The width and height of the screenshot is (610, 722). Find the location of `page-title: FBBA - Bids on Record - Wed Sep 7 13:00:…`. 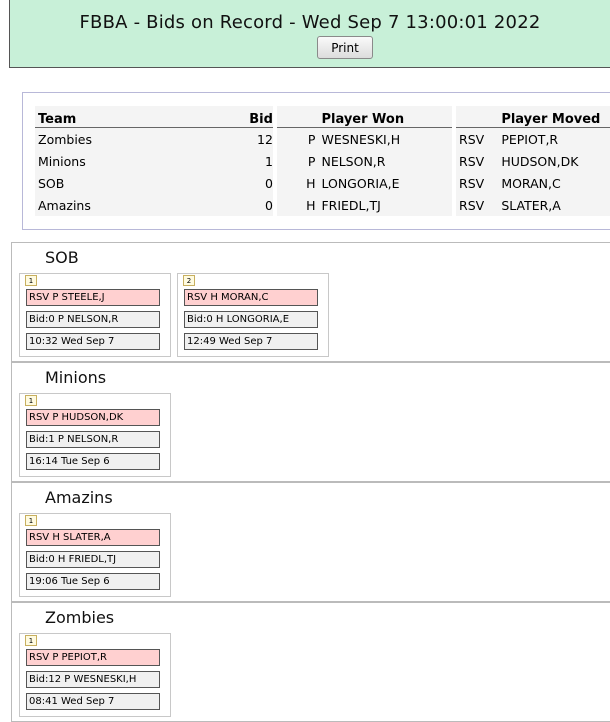

page-title: FBBA - Bids on Record - Wed Sep 7 13:00:… is located at coordinates (310, 22).